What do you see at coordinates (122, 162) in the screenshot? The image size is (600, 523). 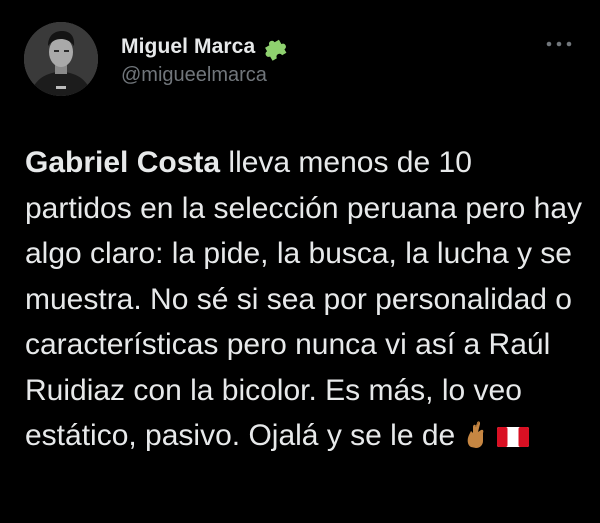 I see `tweet-bold-name: Gabriel Costa` at bounding box center [122, 162].